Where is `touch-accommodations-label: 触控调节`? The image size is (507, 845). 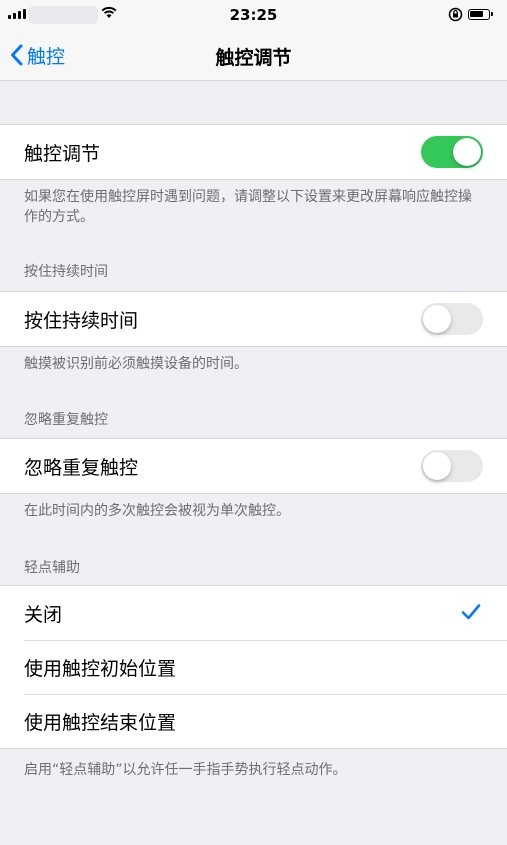 touch-accommodations-label: 触控调节 is located at coordinates (62, 153).